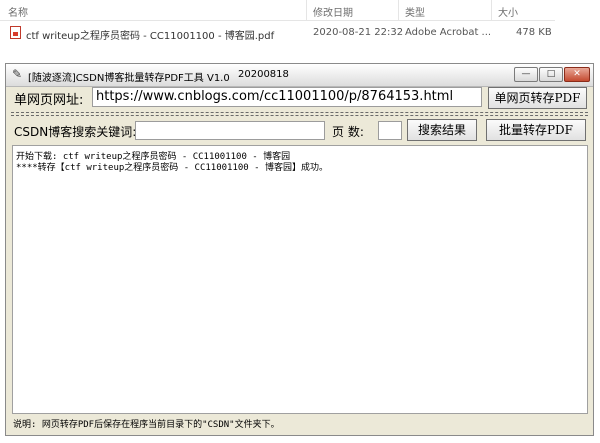 The image size is (600, 443). What do you see at coordinates (75, 132) in the screenshot?
I see `keyword-label: CSDN博客搜索关键词:` at bounding box center [75, 132].